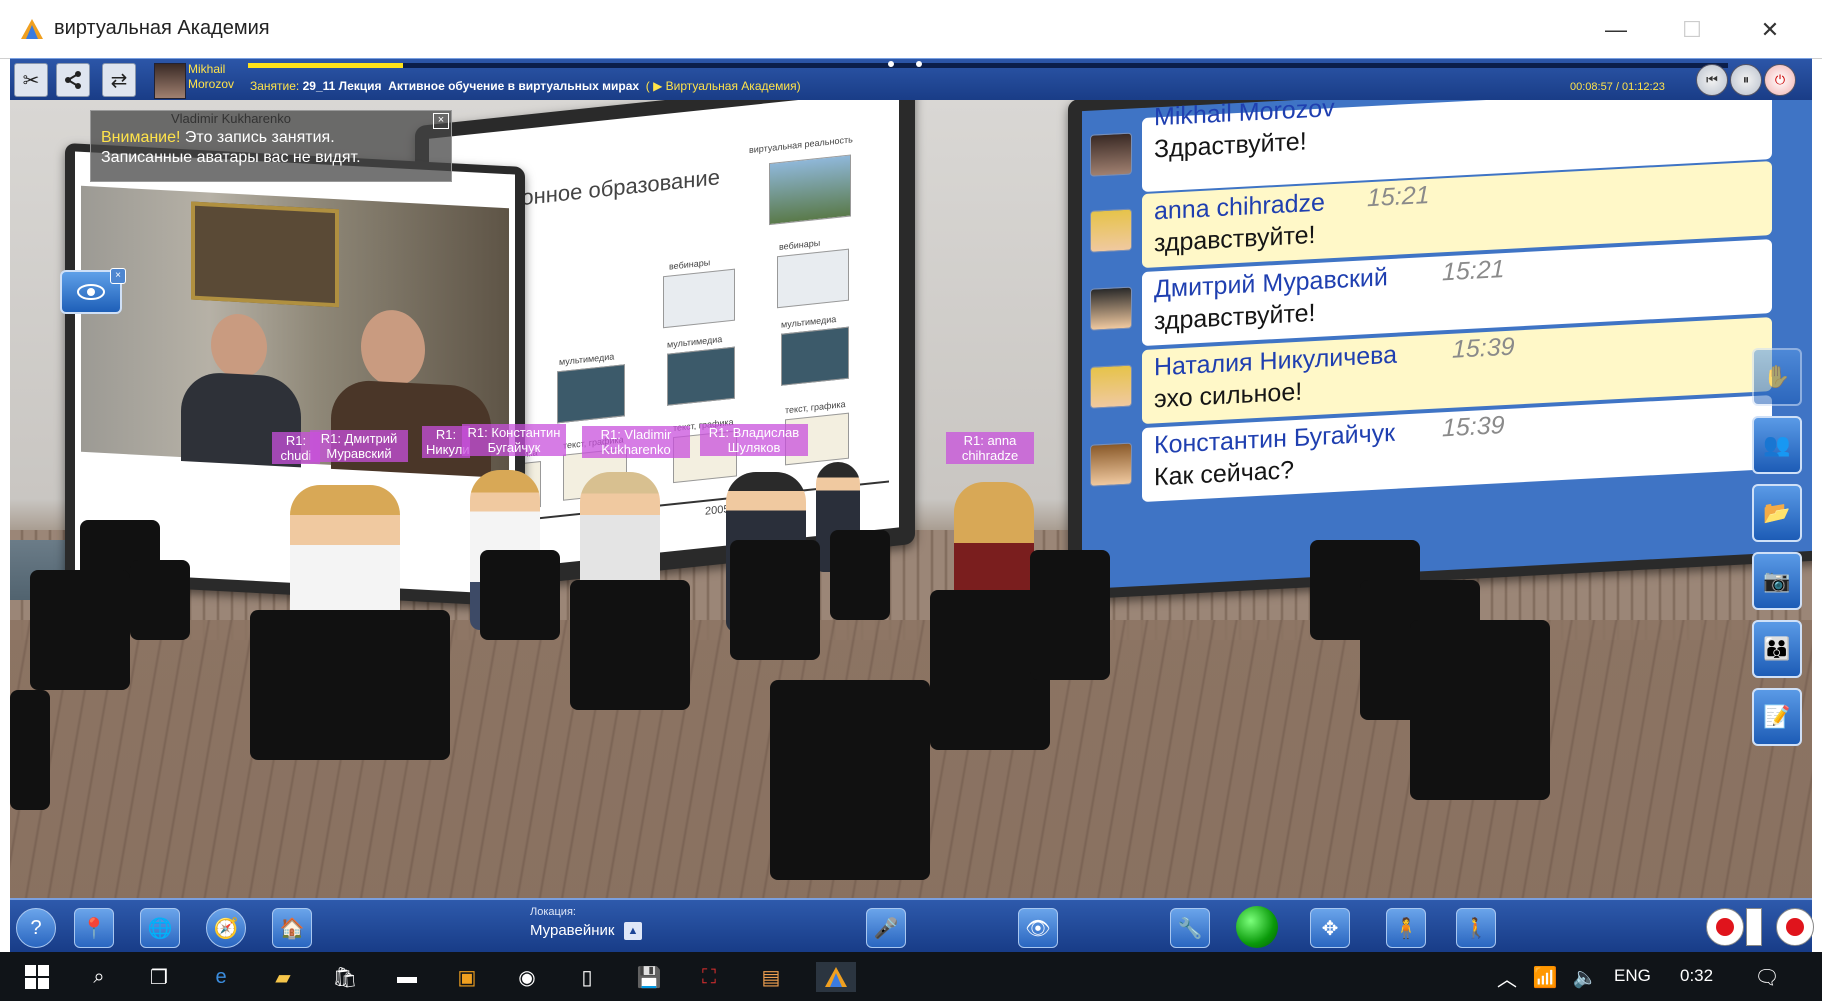 This screenshot has width=1822, height=1001. Describe the element at coordinates (886, 928) in the screenshot. I see `microphone-icon: 🎤` at that location.